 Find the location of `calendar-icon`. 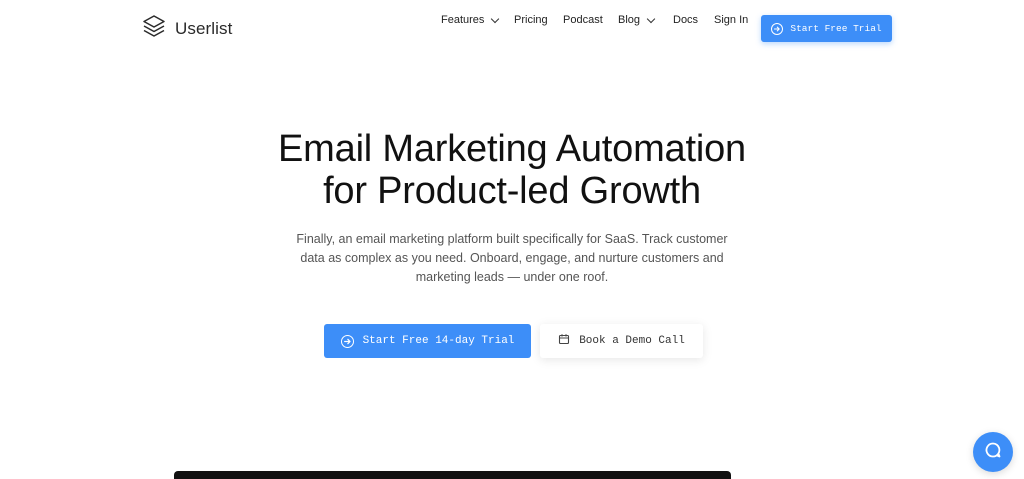

calendar-icon is located at coordinates (564, 341).